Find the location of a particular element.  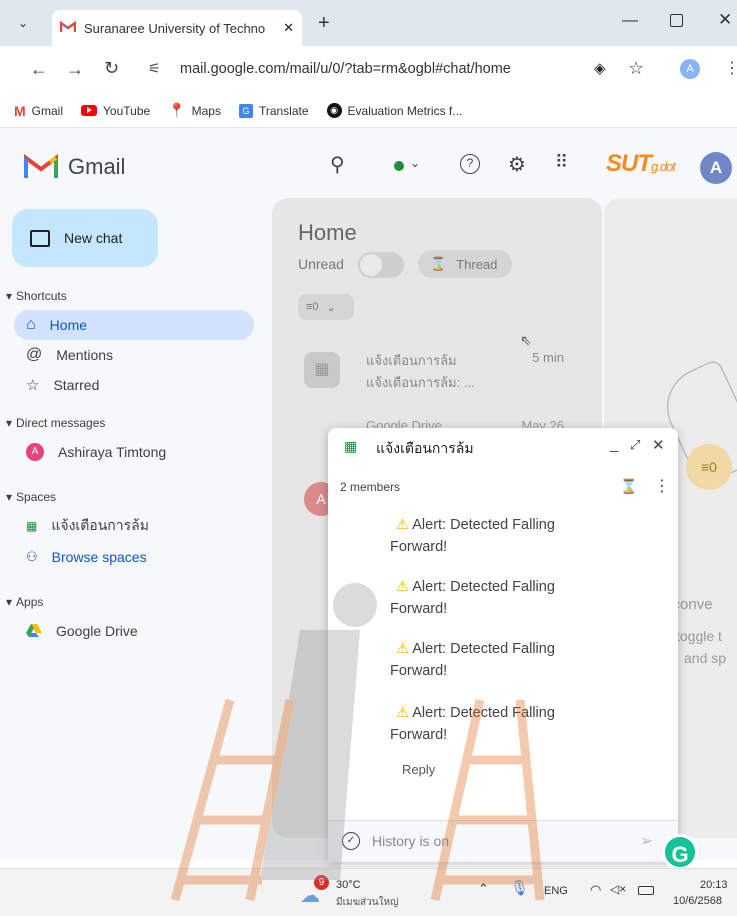

close-window-icon: ✕ is located at coordinates (725, 20).